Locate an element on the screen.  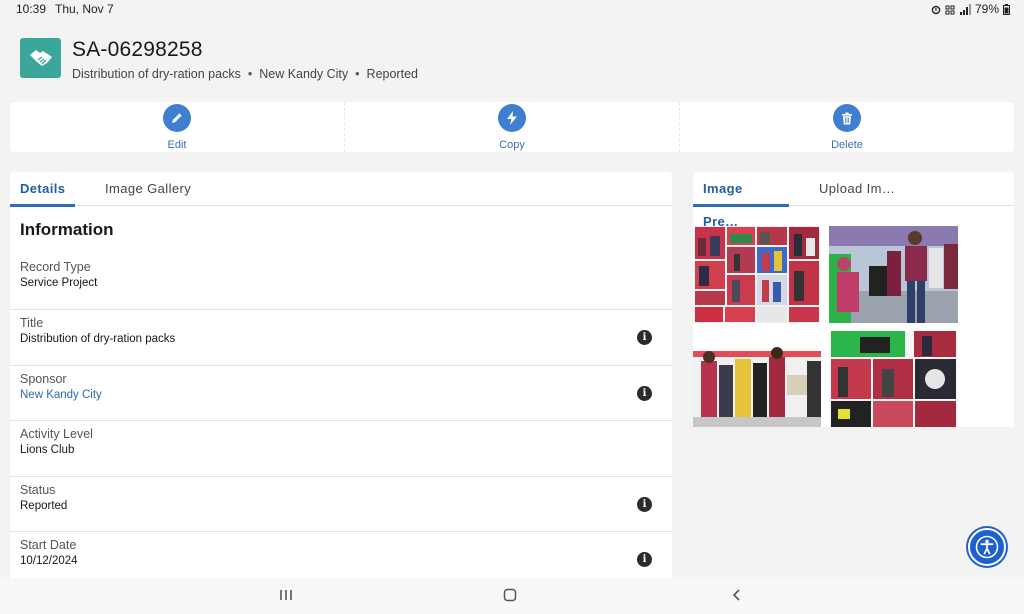
status-date: Thu, Nov 7 is located at coordinates (84, 9).